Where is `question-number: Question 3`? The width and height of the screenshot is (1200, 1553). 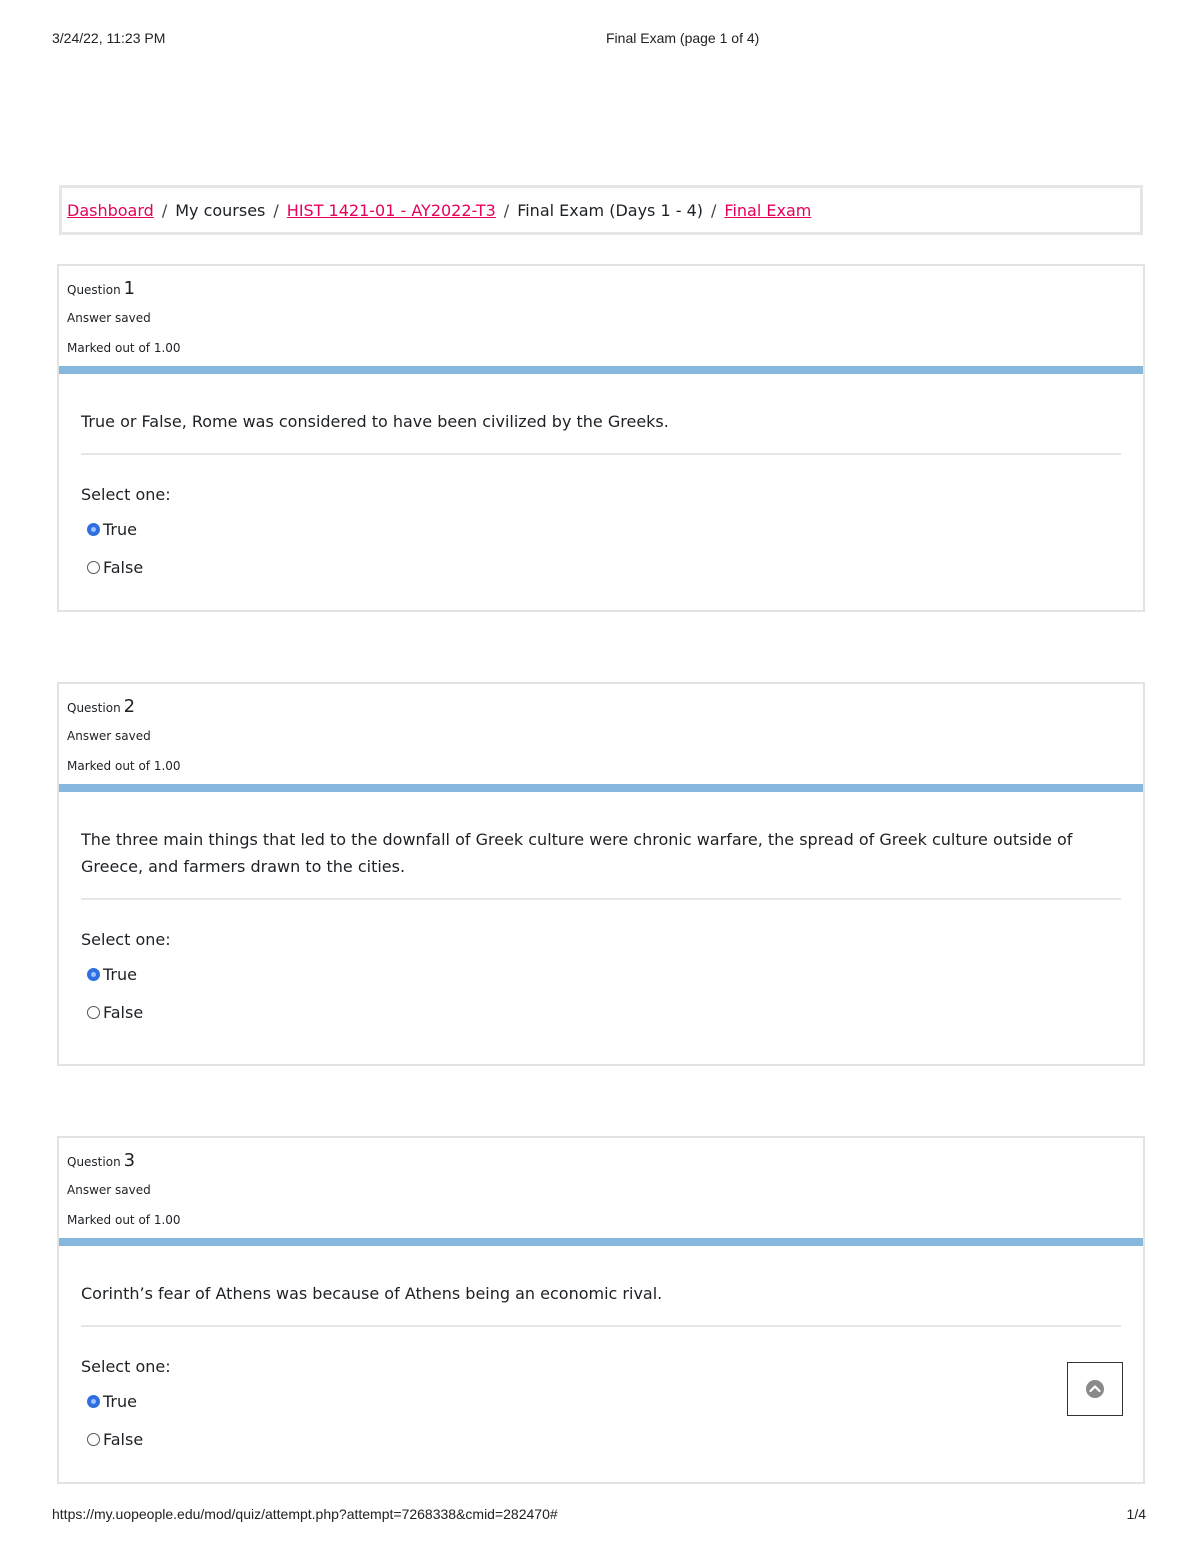 question-number: Question 3 is located at coordinates (101, 1160).